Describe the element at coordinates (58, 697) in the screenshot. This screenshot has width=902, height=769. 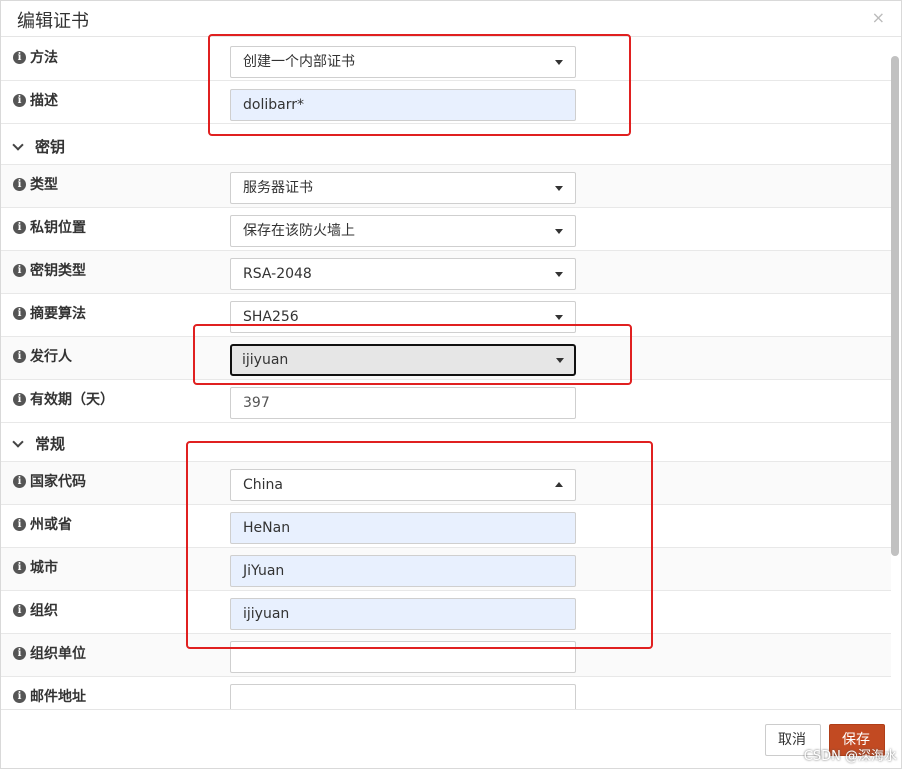
I see `field-label: 邮件地址` at that location.